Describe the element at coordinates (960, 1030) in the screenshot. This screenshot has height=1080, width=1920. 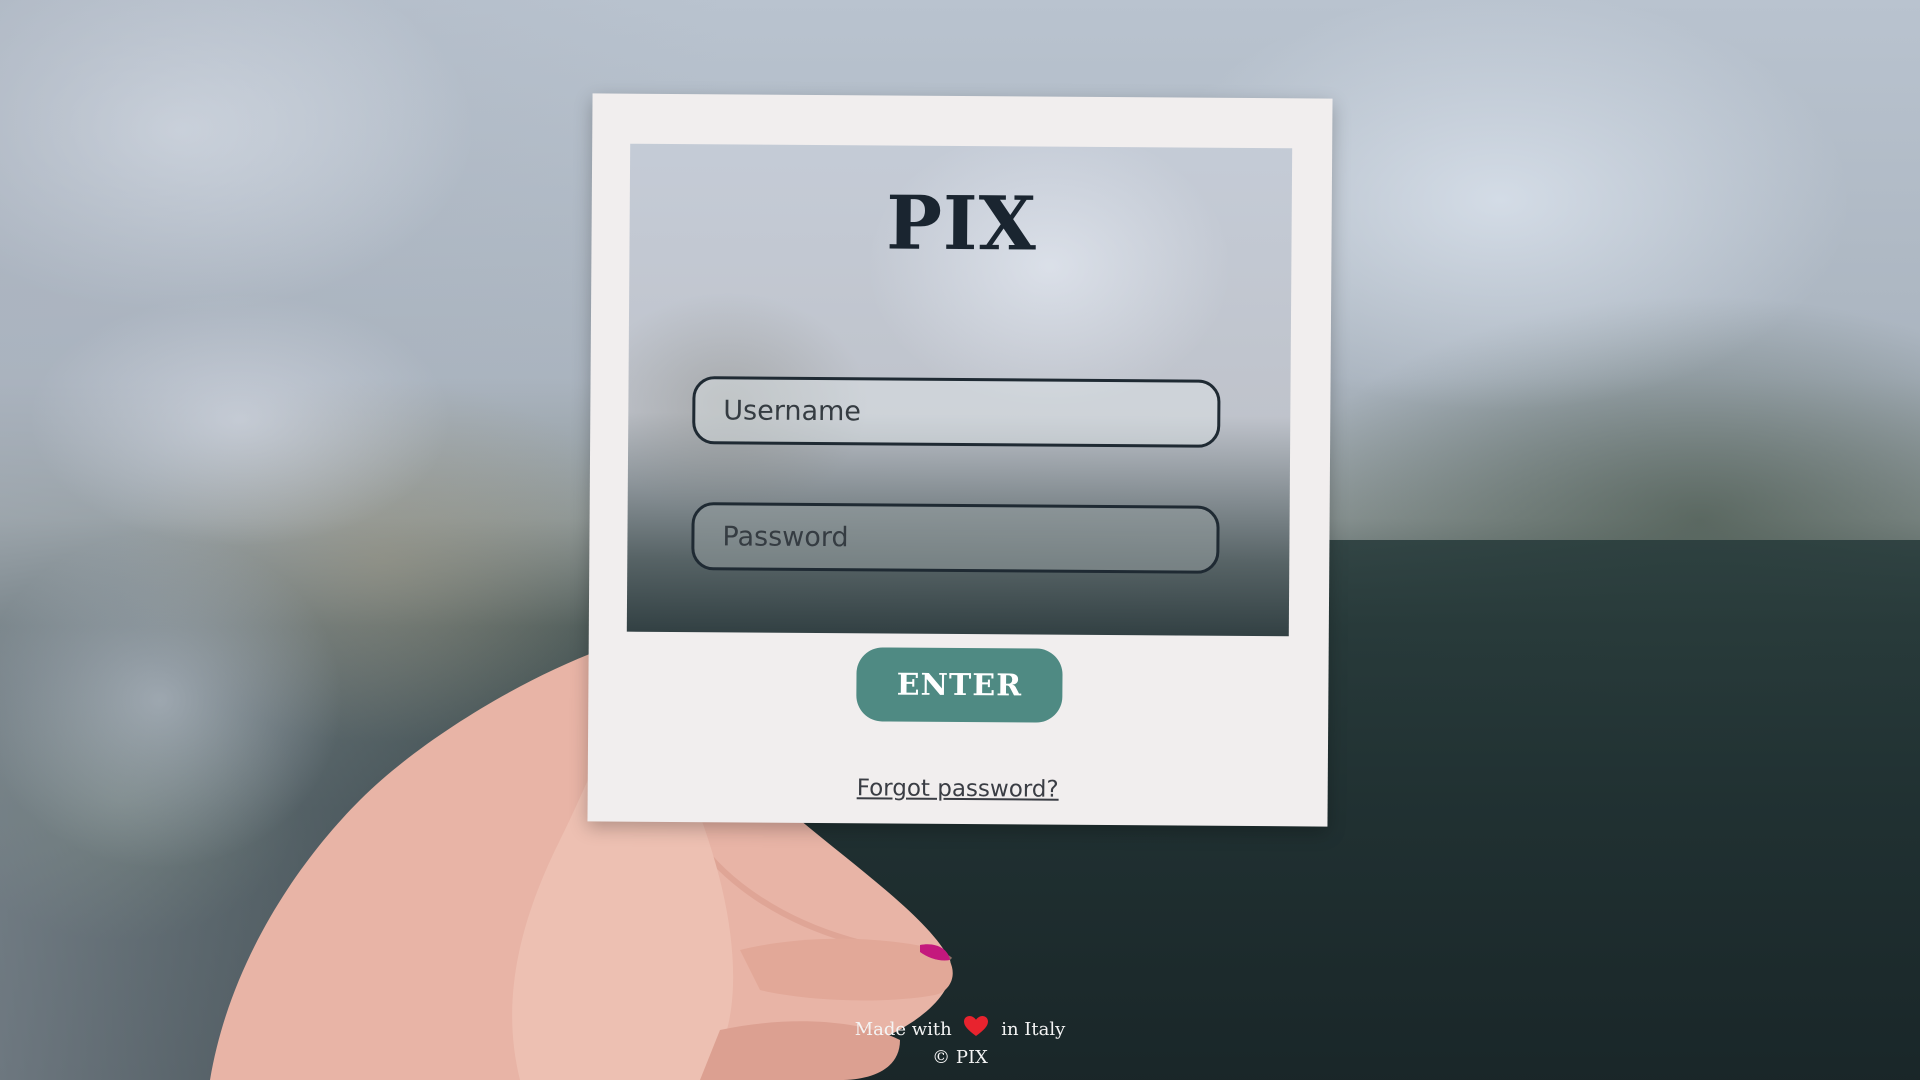
I see `footer-made-with-line: Made with in Italy` at that location.